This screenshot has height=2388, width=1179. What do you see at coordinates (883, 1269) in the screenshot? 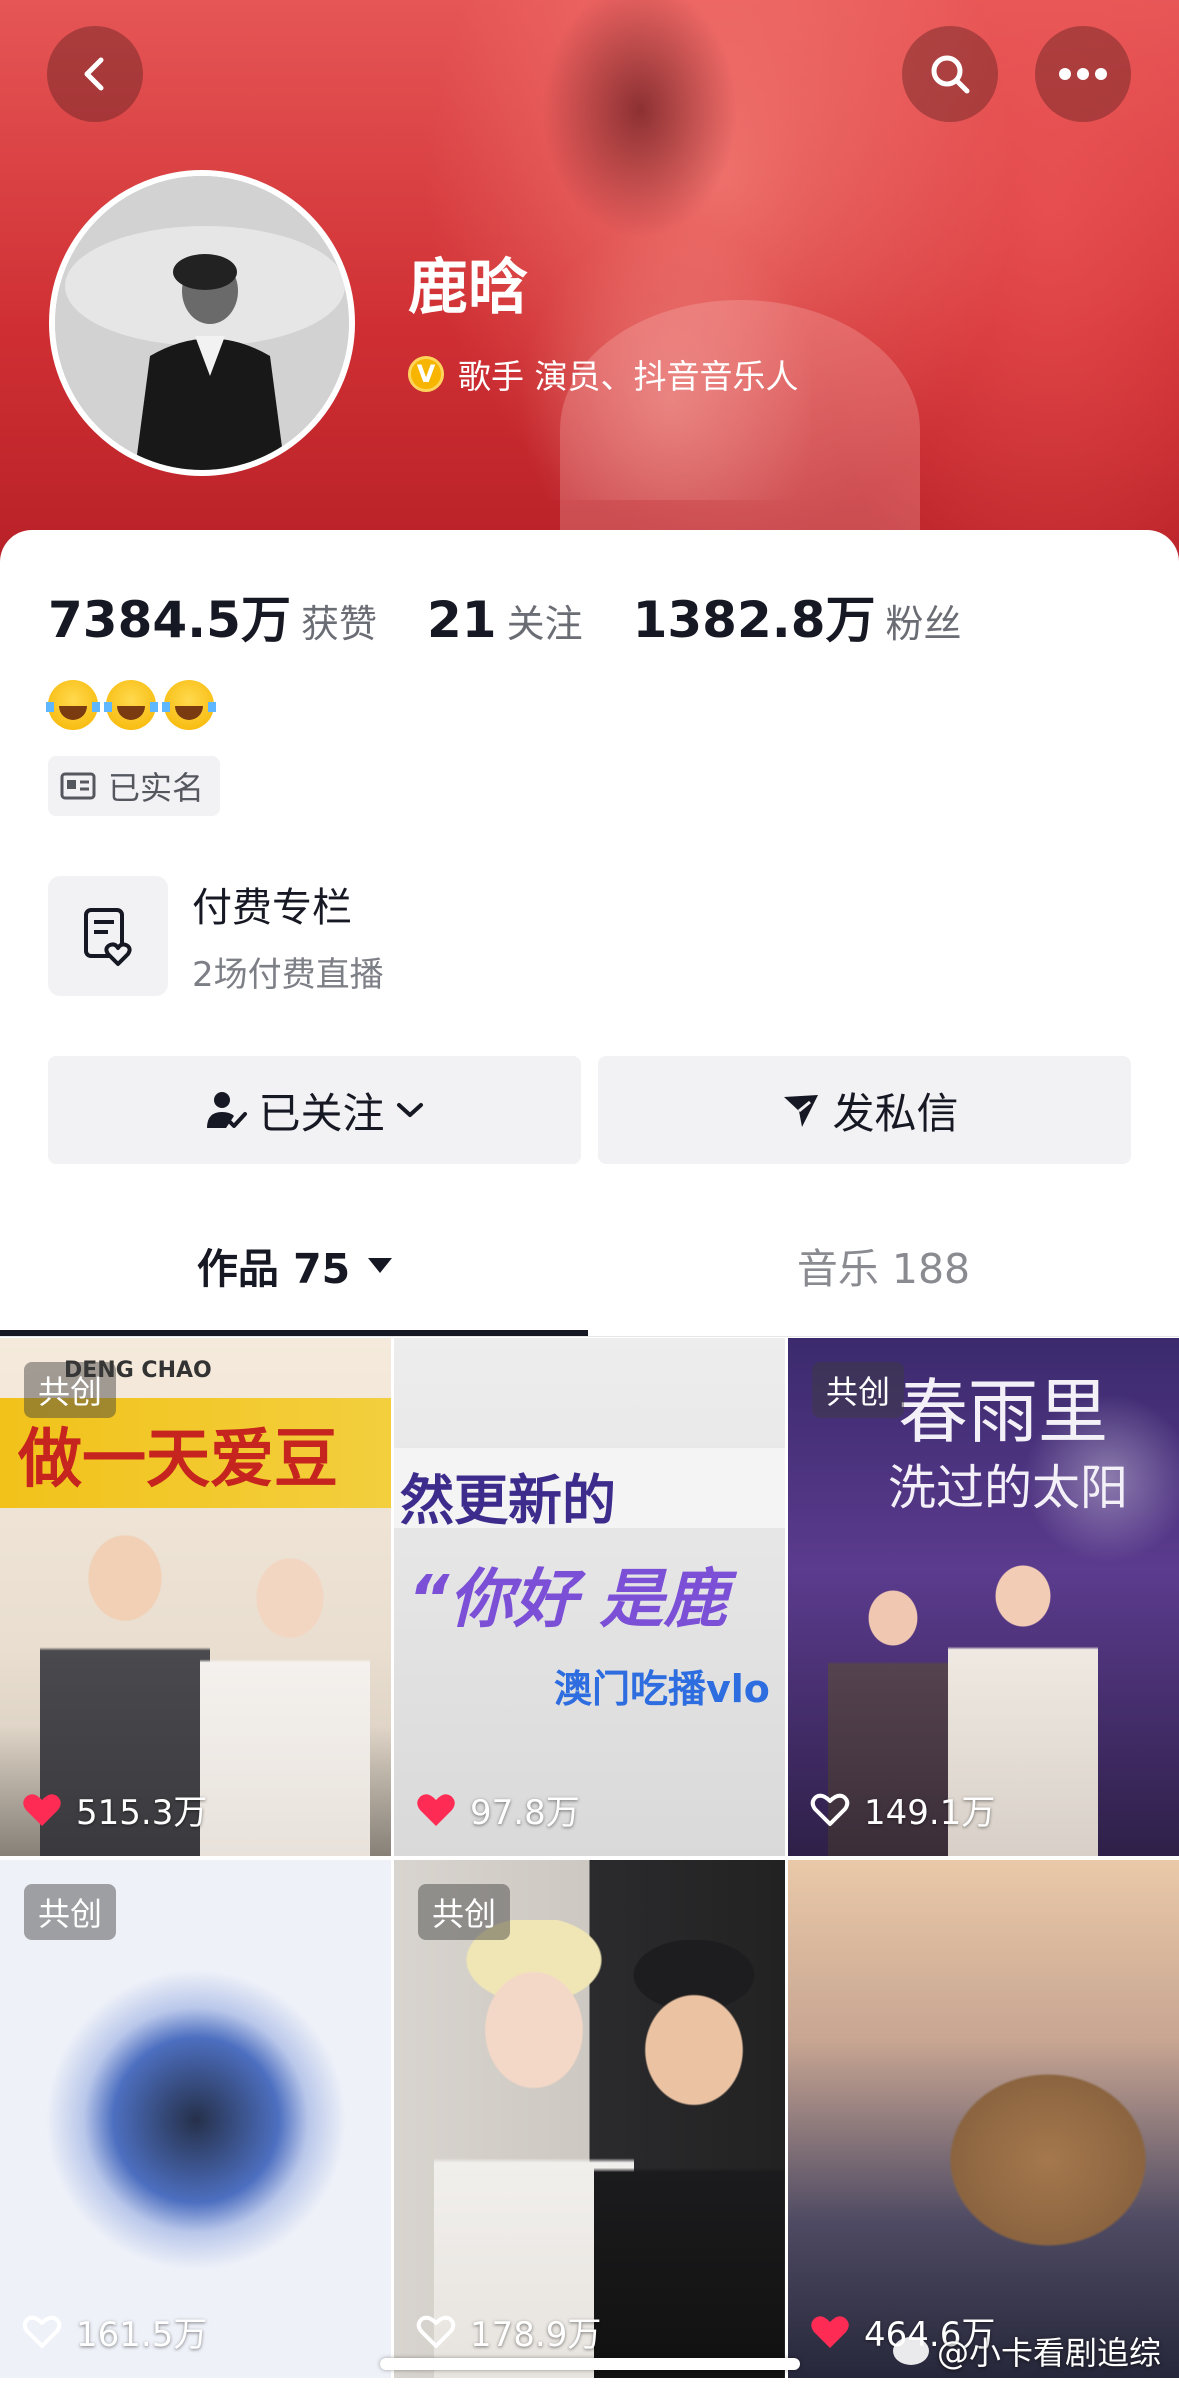
I see `tab-music-label: 音乐 188` at bounding box center [883, 1269].